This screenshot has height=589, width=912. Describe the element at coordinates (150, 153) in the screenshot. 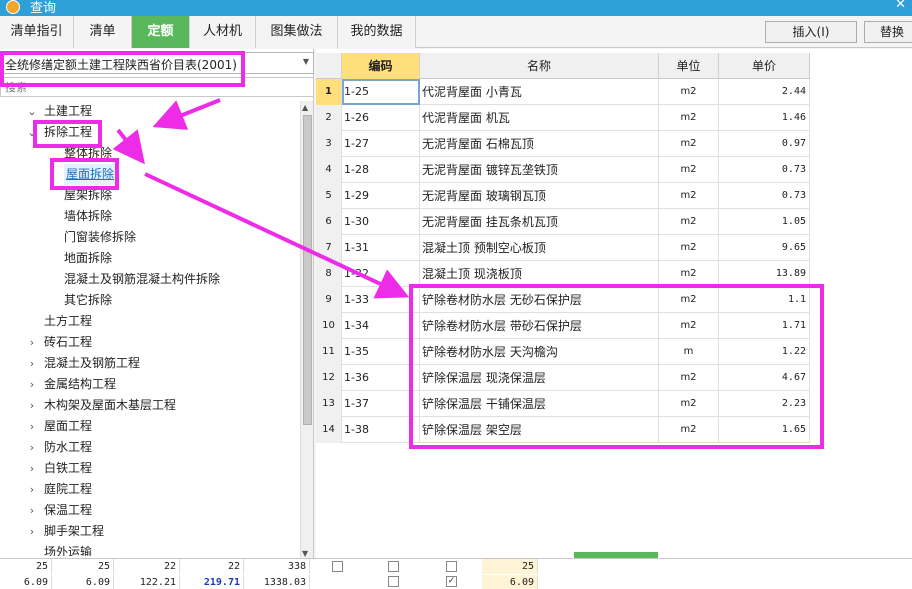

I see `tree-item: 整体拆除` at that location.